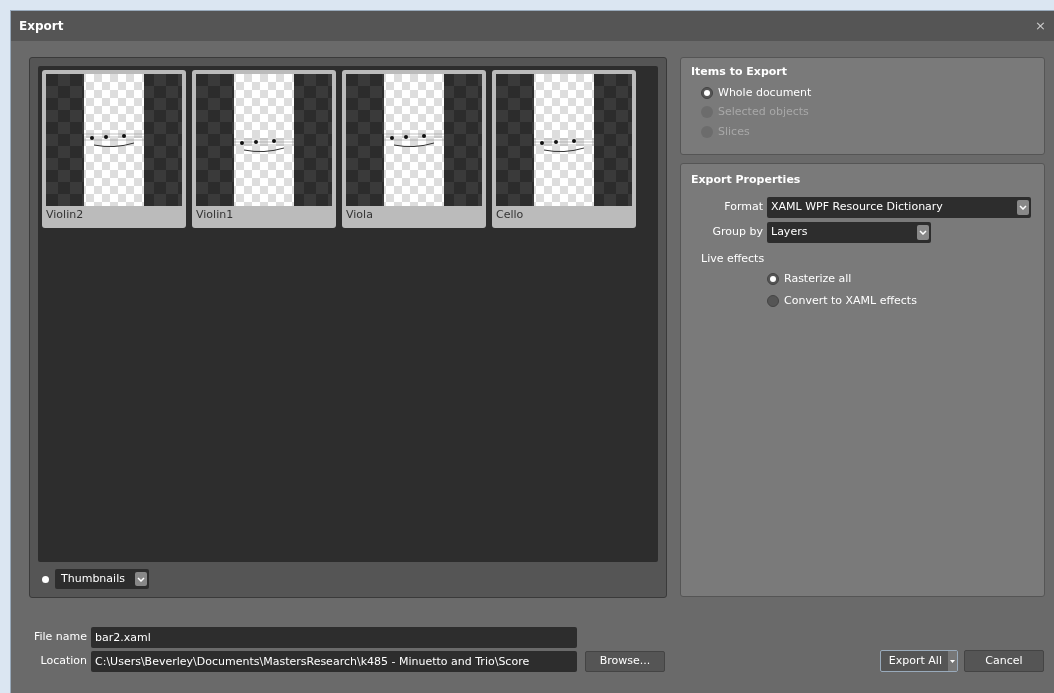  What do you see at coordinates (1040, 26) in the screenshot?
I see `close-button: ×` at bounding box center [1040, 26].